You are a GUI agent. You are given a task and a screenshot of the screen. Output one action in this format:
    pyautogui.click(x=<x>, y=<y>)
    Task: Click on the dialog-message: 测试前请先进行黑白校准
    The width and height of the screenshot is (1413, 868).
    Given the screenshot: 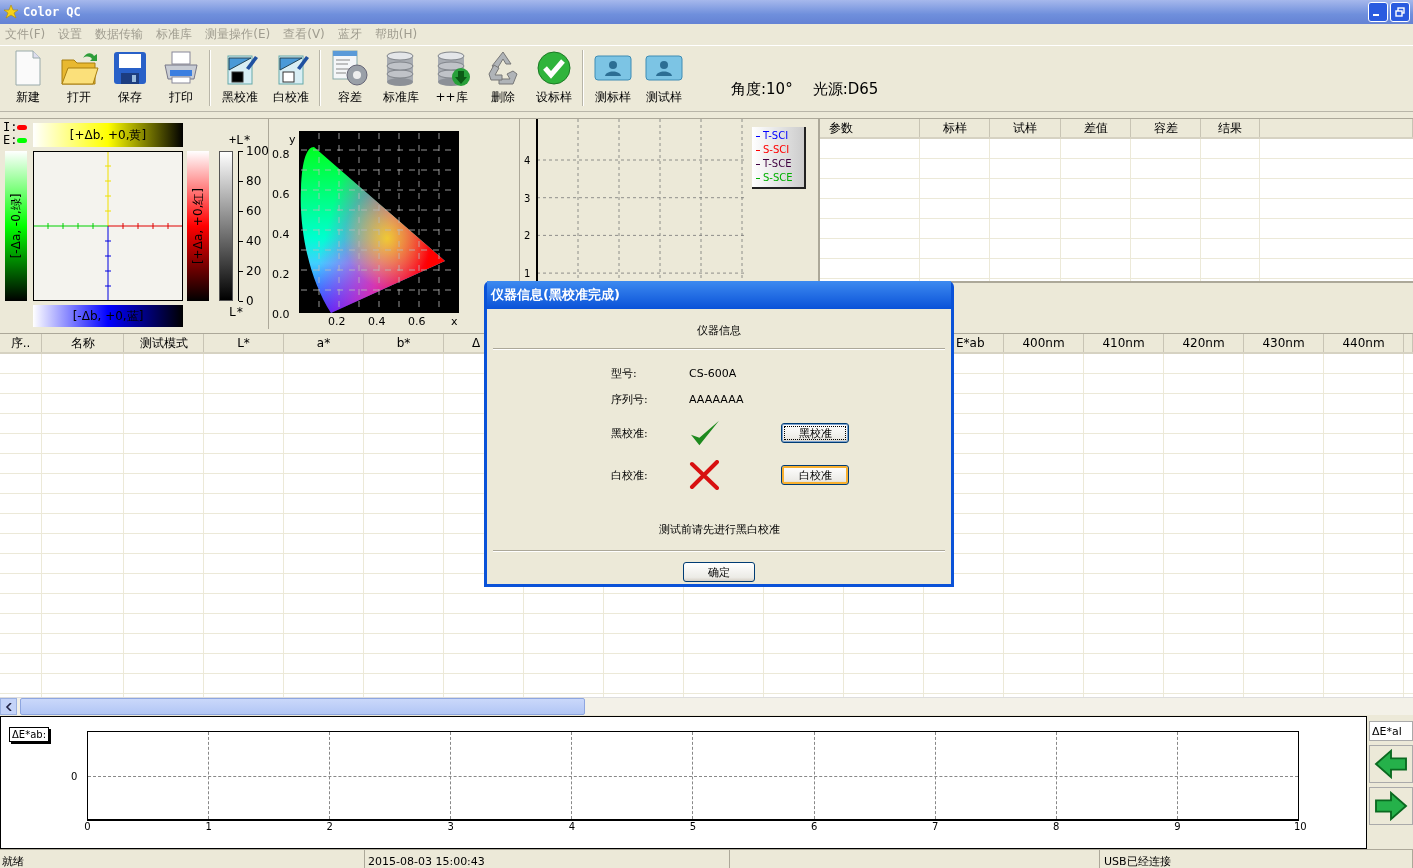 What is the action you would take?
    pyautogui.click(x=719, y=530)
    